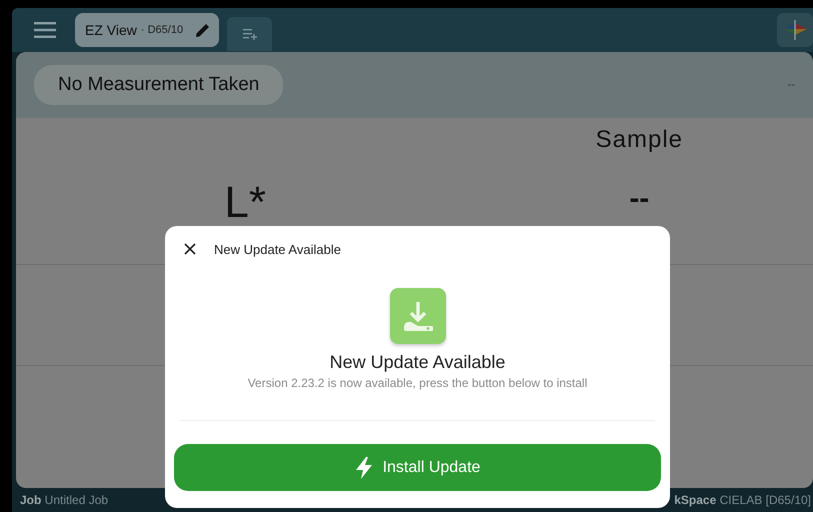 Image resolution: width=813 pixels, height=512 pixels. Describe the element at coordinates (203, 30) in the screenshot. I see `pencil-icon` at that location.